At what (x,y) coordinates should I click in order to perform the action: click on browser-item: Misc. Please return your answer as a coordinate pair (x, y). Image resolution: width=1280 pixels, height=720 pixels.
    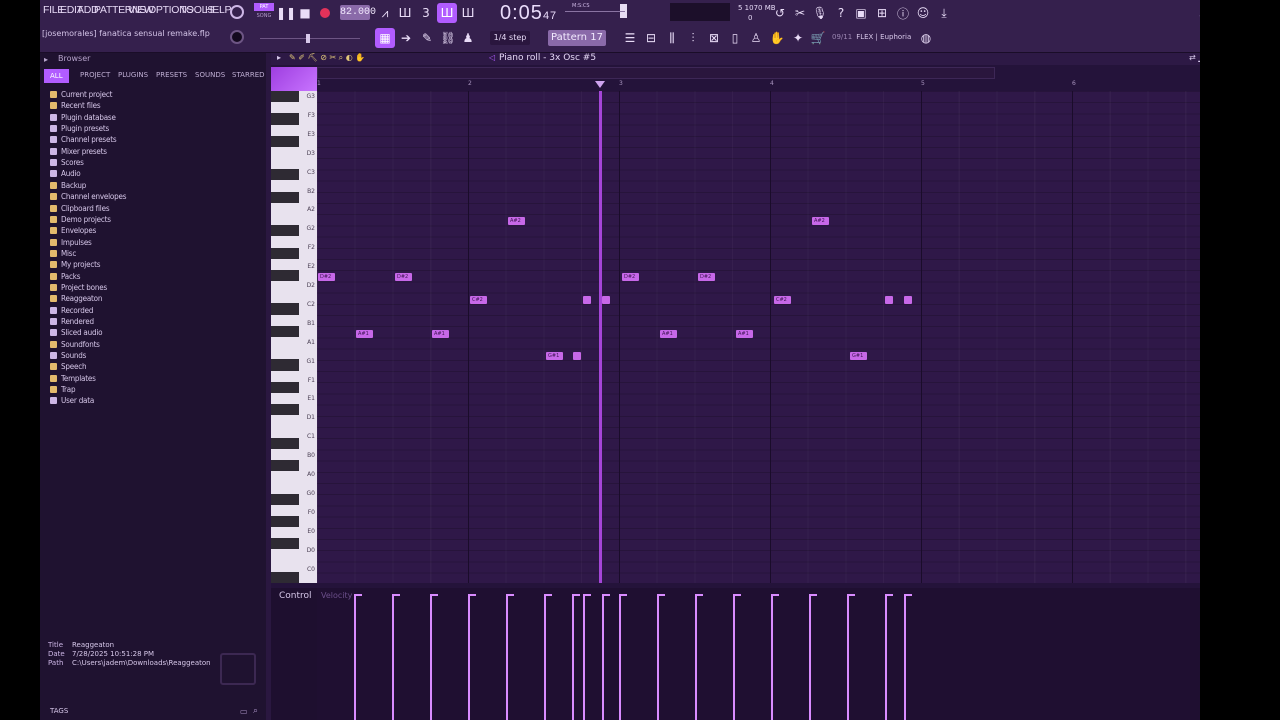
    Looking at the image, I should click on (63, 254).